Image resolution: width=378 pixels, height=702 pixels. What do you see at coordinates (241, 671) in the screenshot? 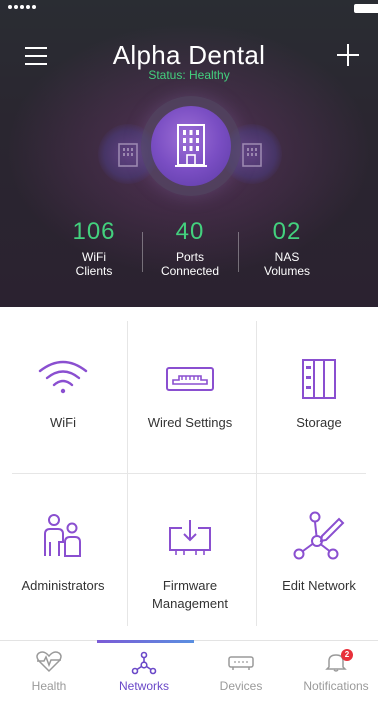
I see `tab-devices: Devices` at bounding box center [241, 671].